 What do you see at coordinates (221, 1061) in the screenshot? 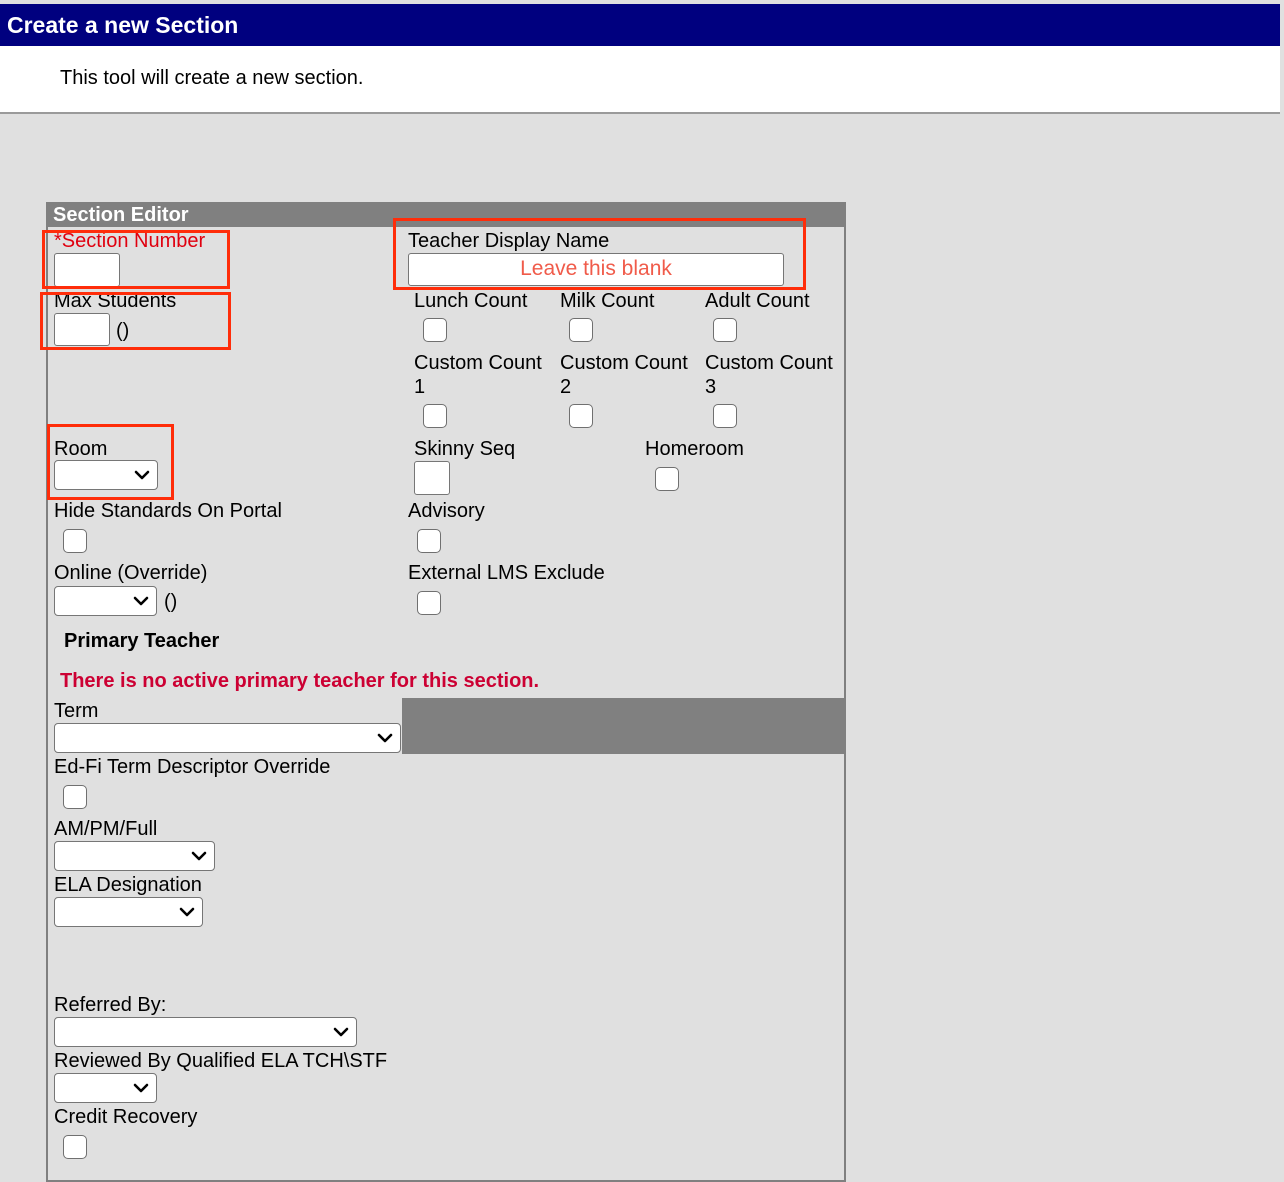
I see `reviewed-by-label: Reviewed By Qualified ELA TCH\STF` at bounding box center [221, 1061].